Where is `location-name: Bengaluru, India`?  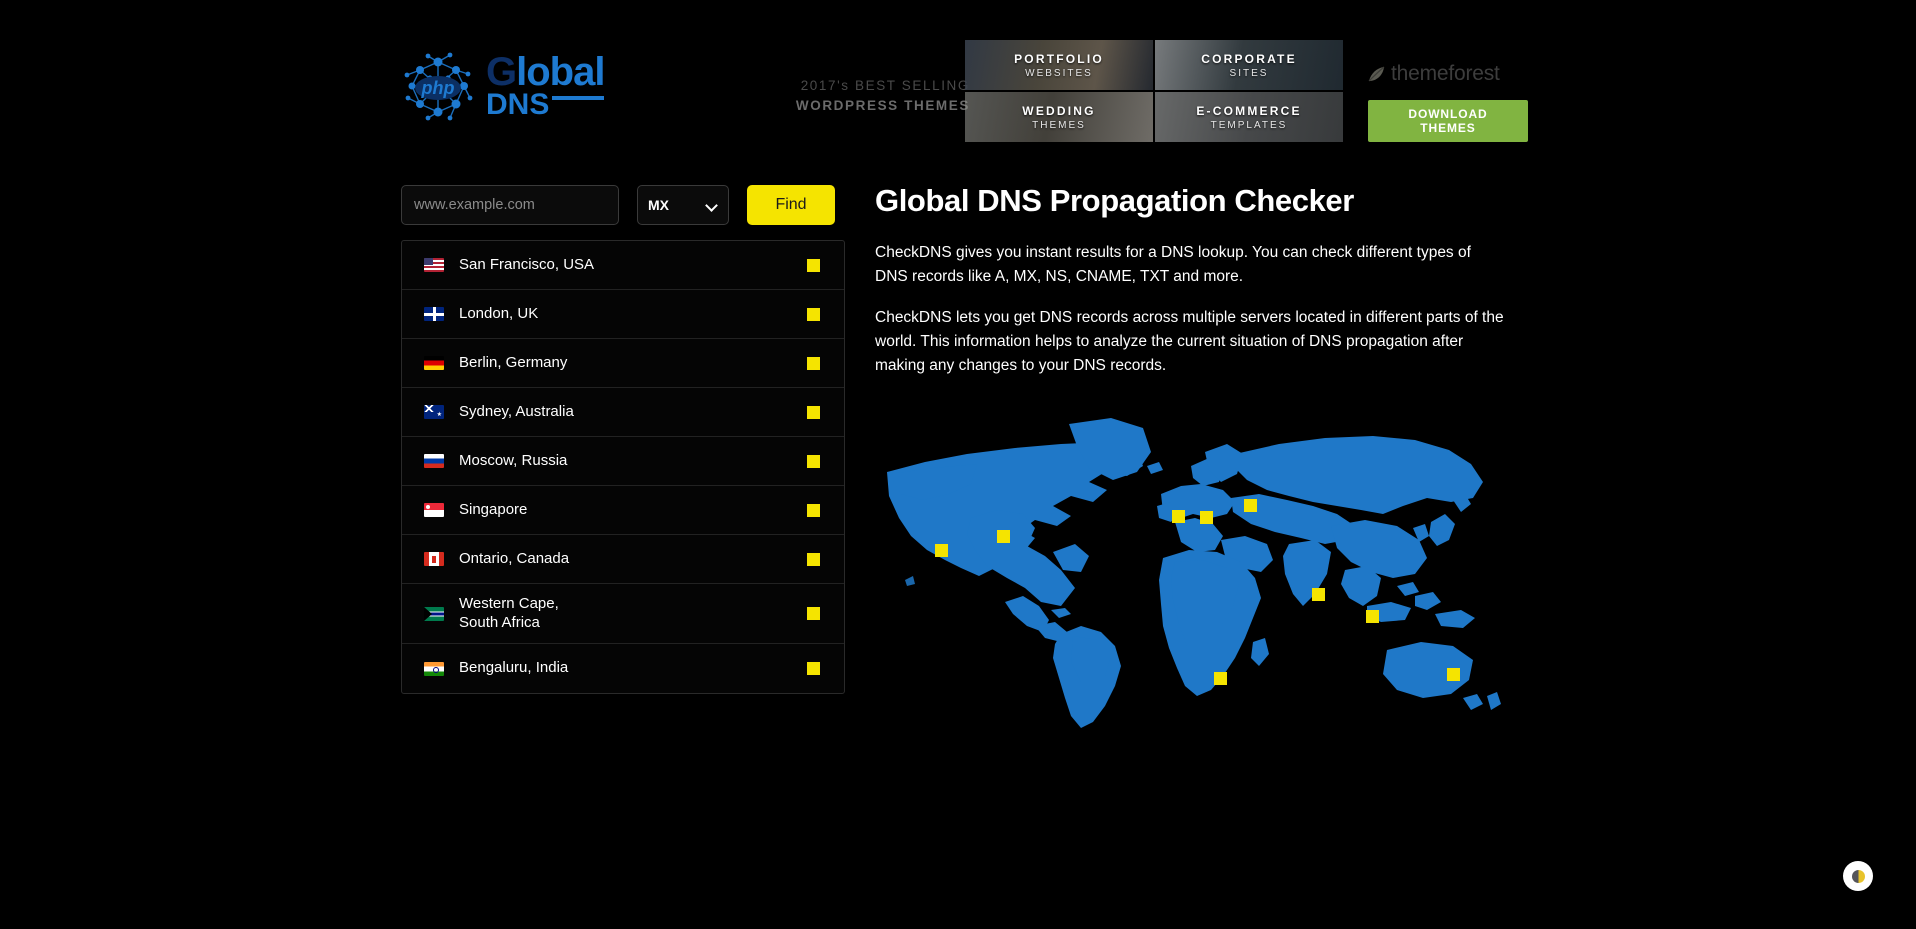 location-name: Bengaluru, India is located at coordinates (514, 668).